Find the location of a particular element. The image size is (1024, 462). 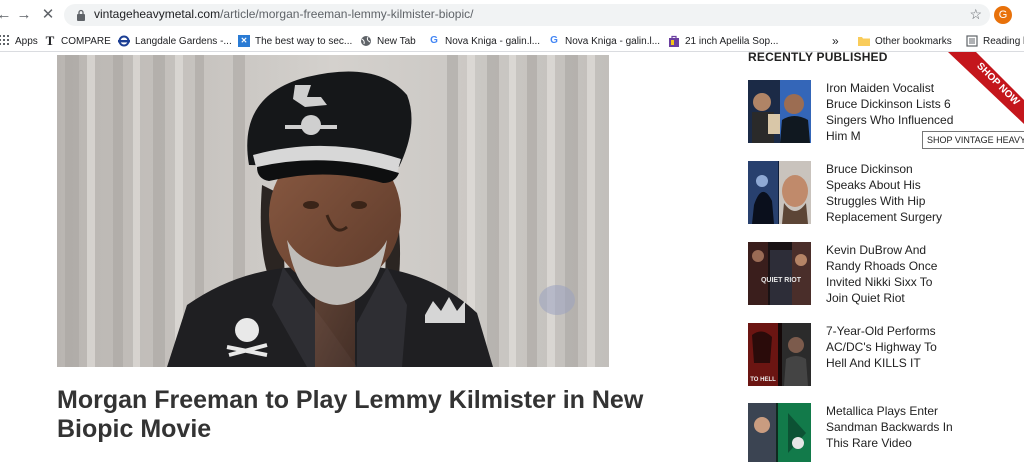

globe-icon is located at coordinates (366, 41).